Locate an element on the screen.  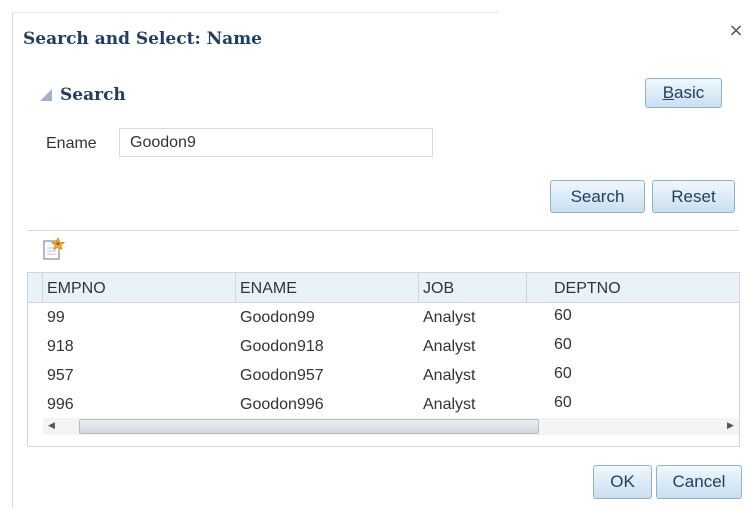
scrollbar-thumb is located at coordinates (309, 426).